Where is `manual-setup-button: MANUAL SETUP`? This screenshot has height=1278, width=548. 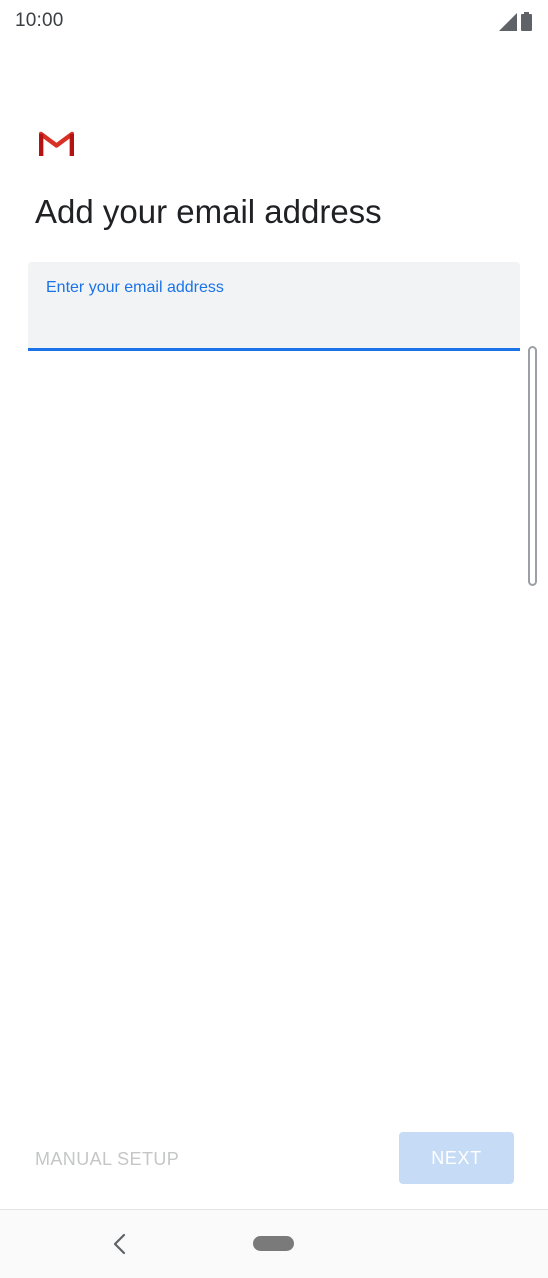
manual-setup-button: MANUAL SETUP is located at coordinates (107, 1159).